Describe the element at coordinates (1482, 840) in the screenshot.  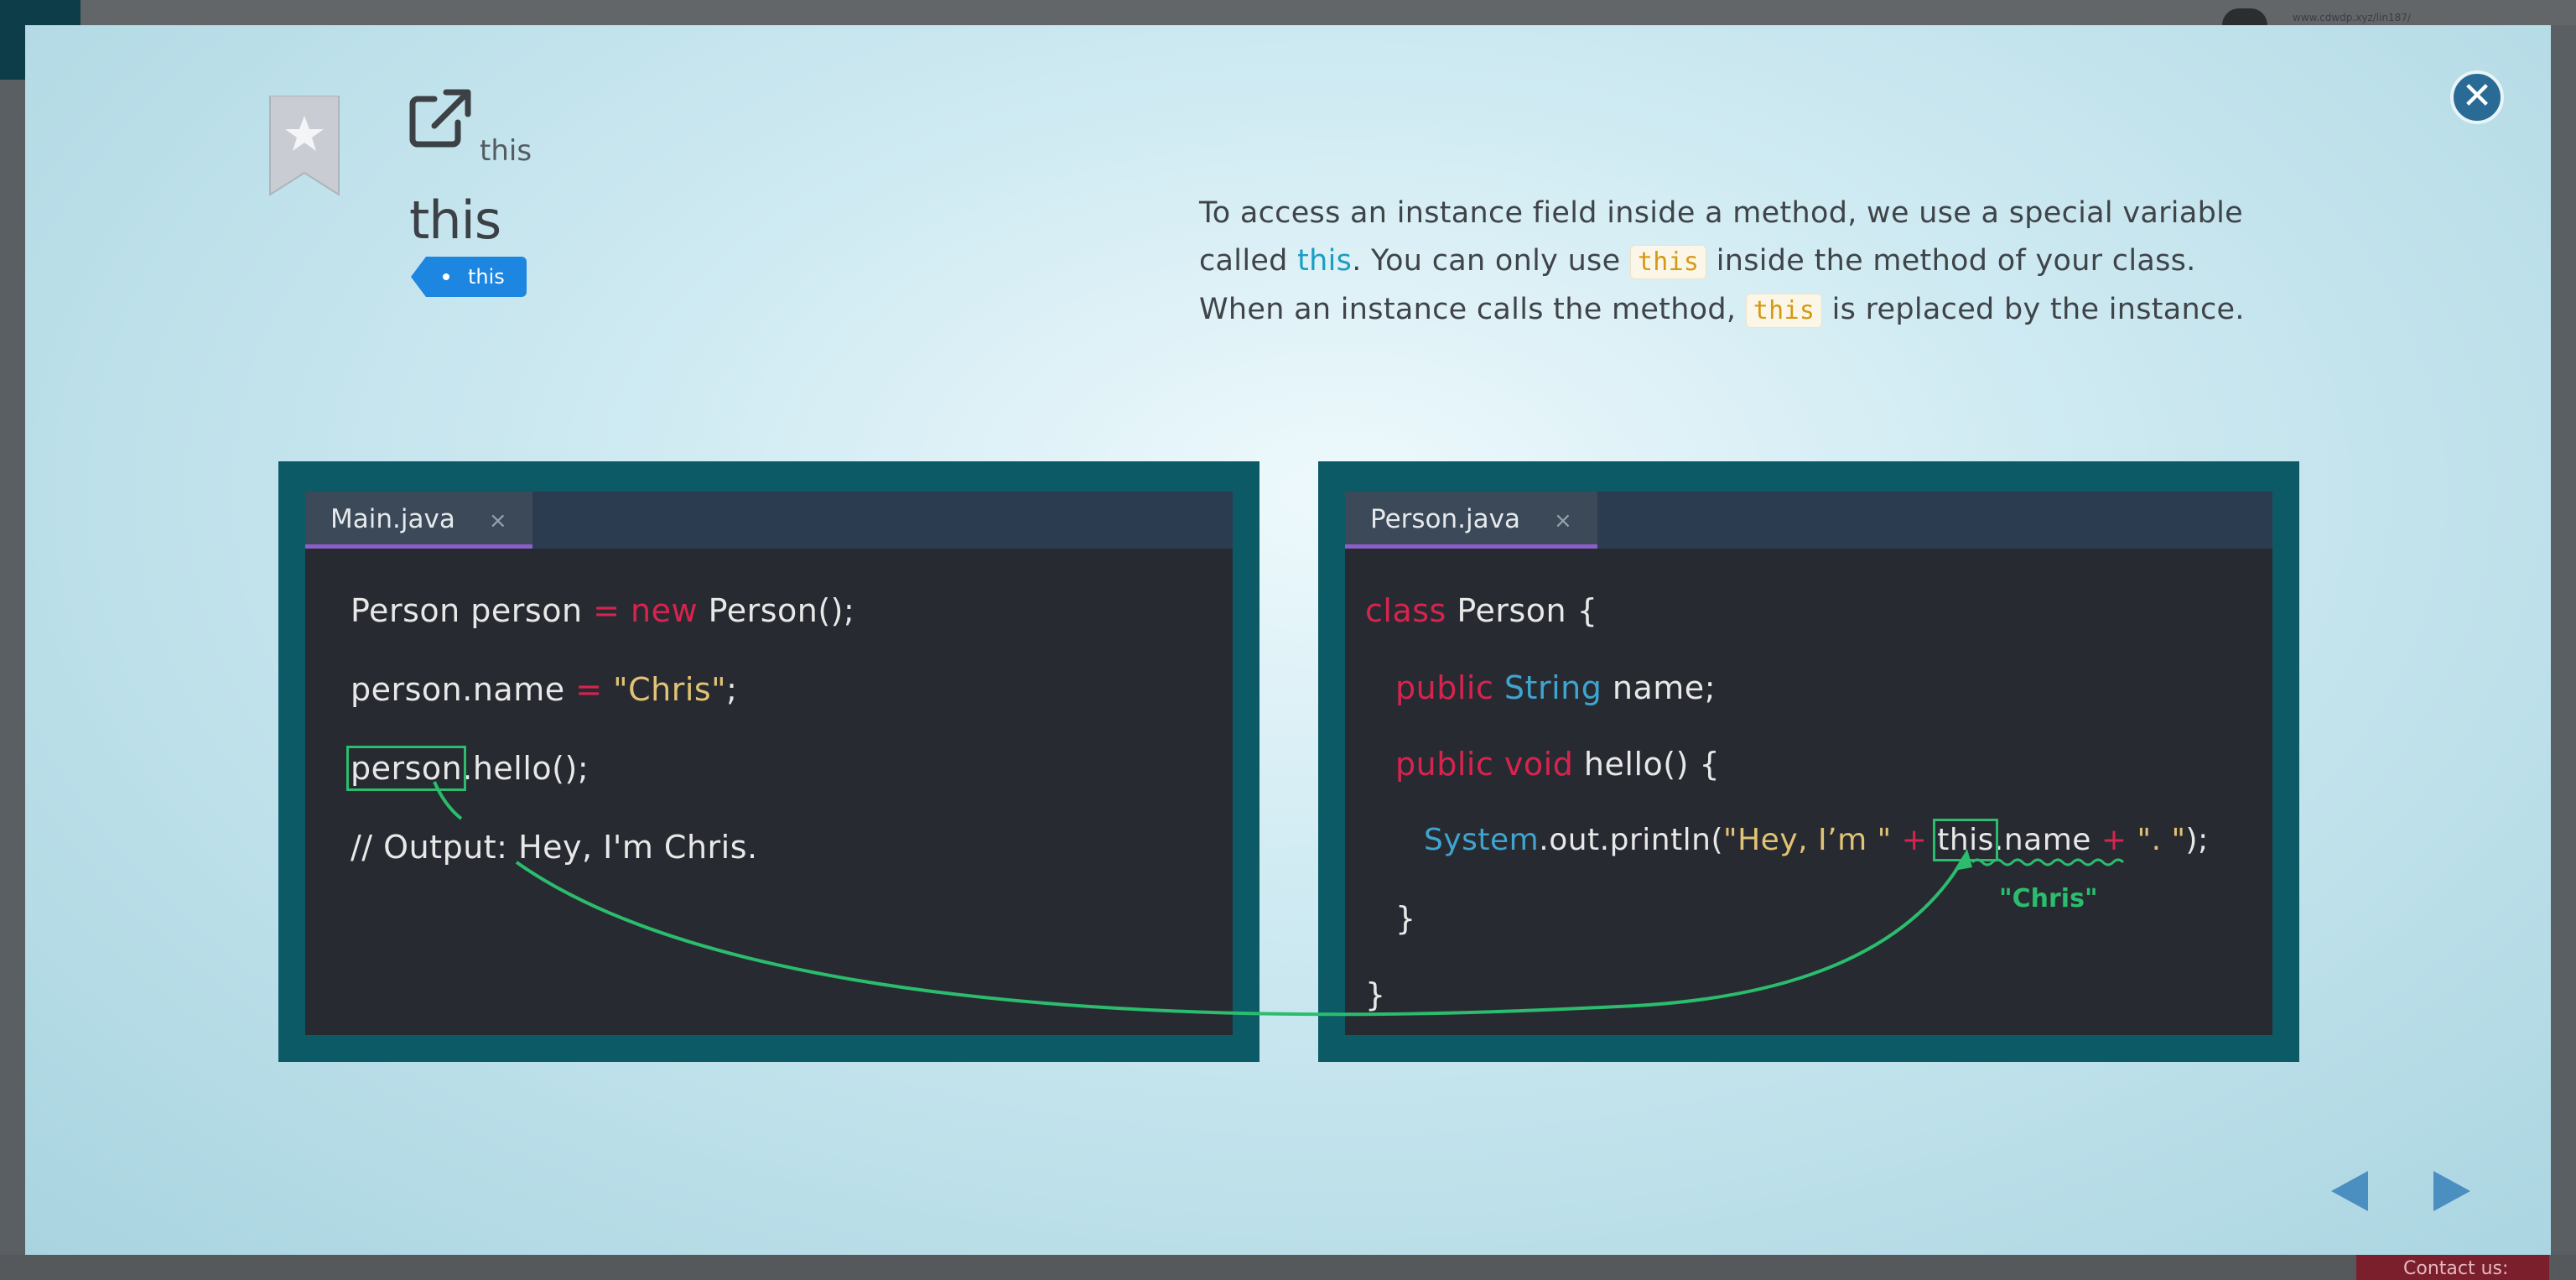
I see `code-token: System` at that location.